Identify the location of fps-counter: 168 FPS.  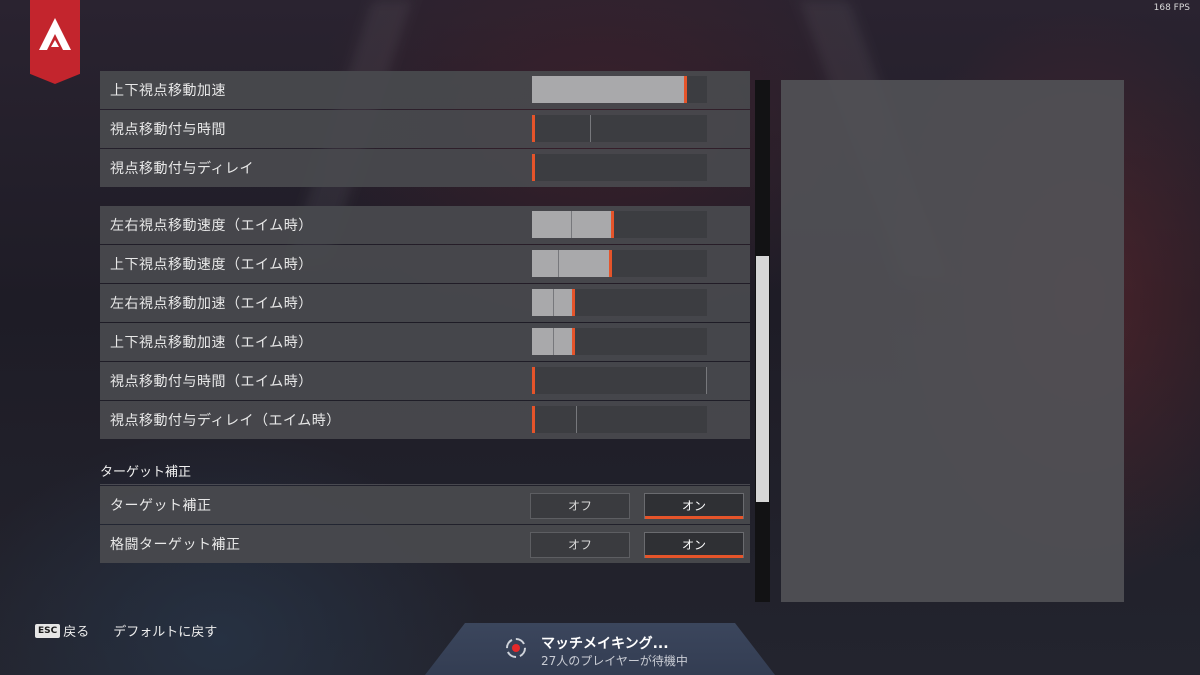
(1171, 8).